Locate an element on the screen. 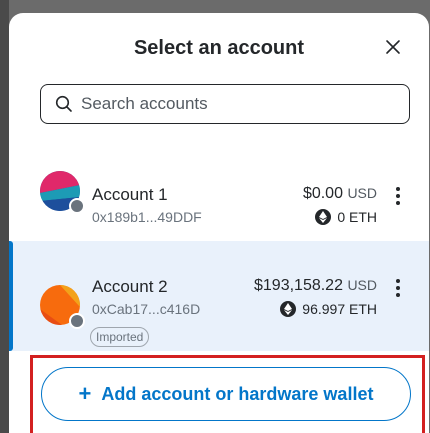 The image size is (430, 433). plus-icon: + is located at coordinates (85, 393).